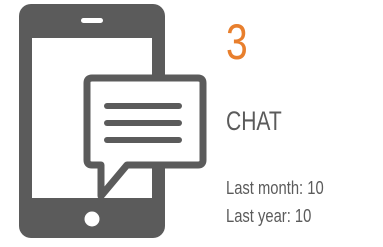 The image size is (383, 247). I want to click on phone-home-button-icon, so click(92, 219).